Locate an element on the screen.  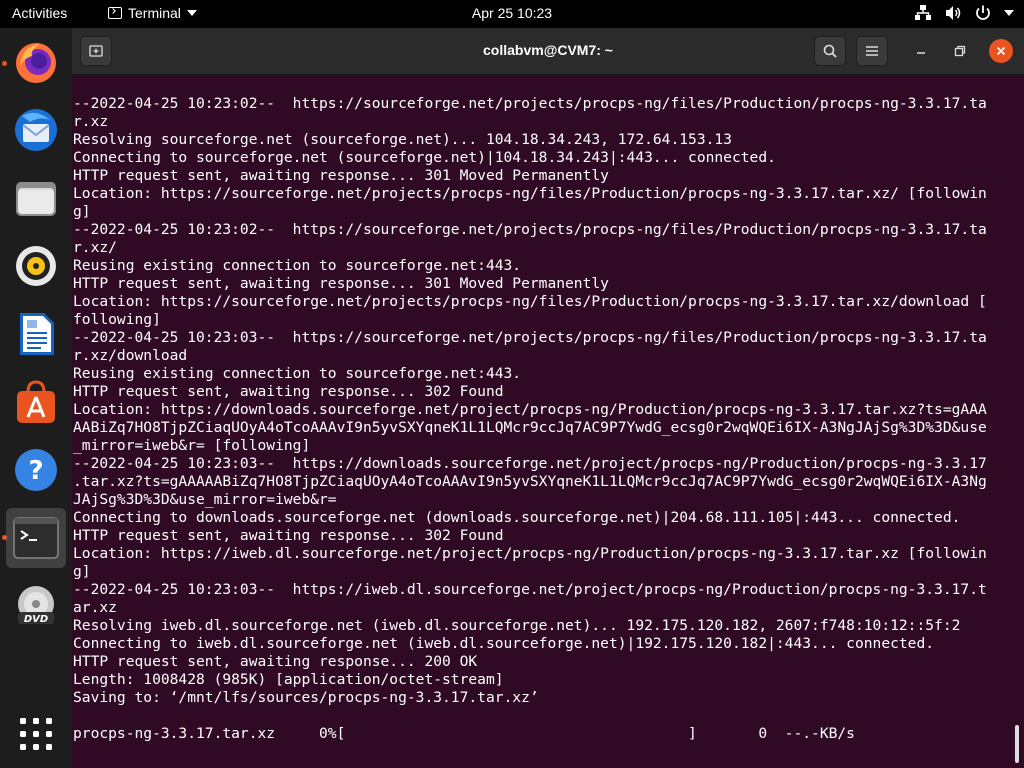
terminal-line: ar.xz is located at coordinates (95, 607).